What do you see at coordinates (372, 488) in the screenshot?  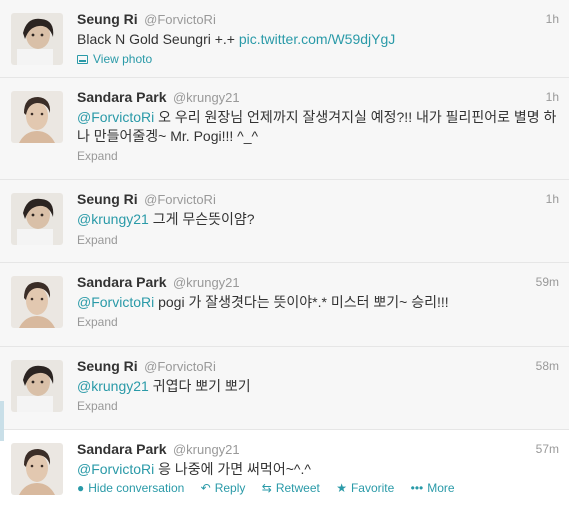 I see `favorite-label: Favorite` at bounding box center [372, 488].